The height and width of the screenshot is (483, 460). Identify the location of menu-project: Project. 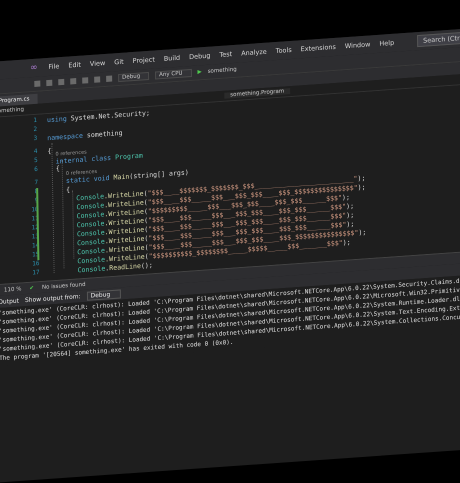
(144, 60).